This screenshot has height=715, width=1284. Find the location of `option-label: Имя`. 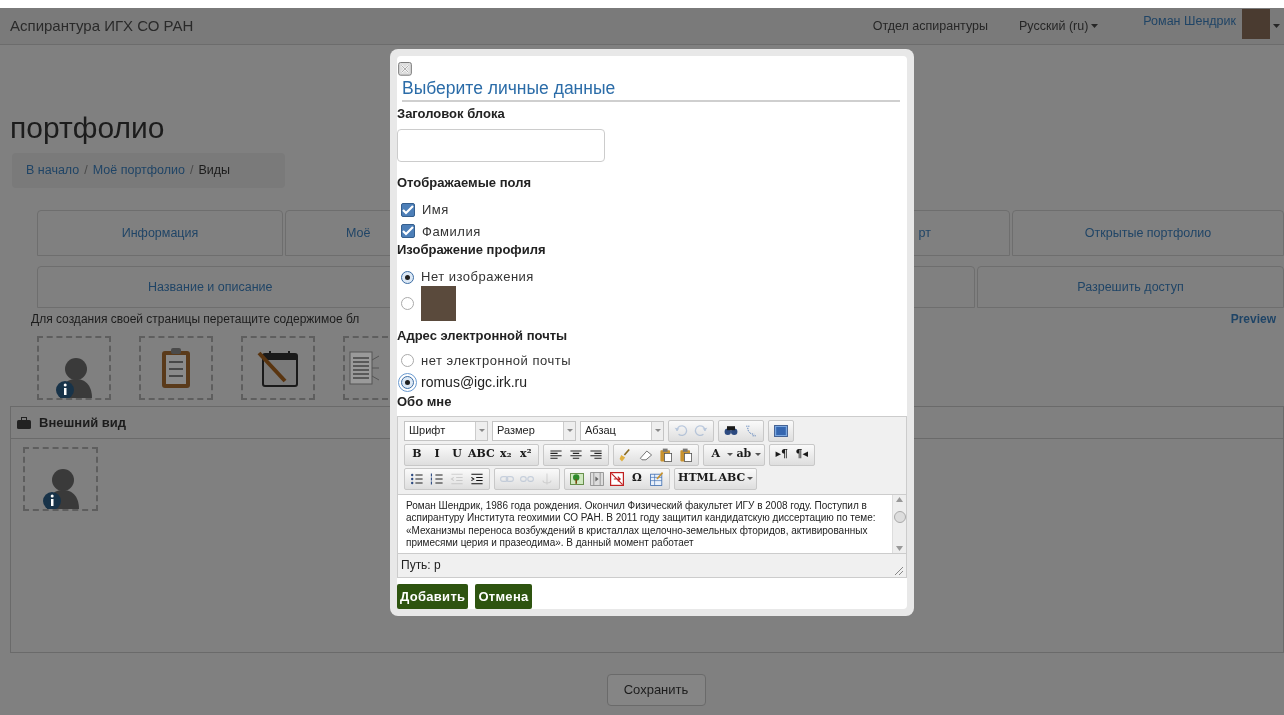

option-label: Имя is located at coordinates (435, 210).